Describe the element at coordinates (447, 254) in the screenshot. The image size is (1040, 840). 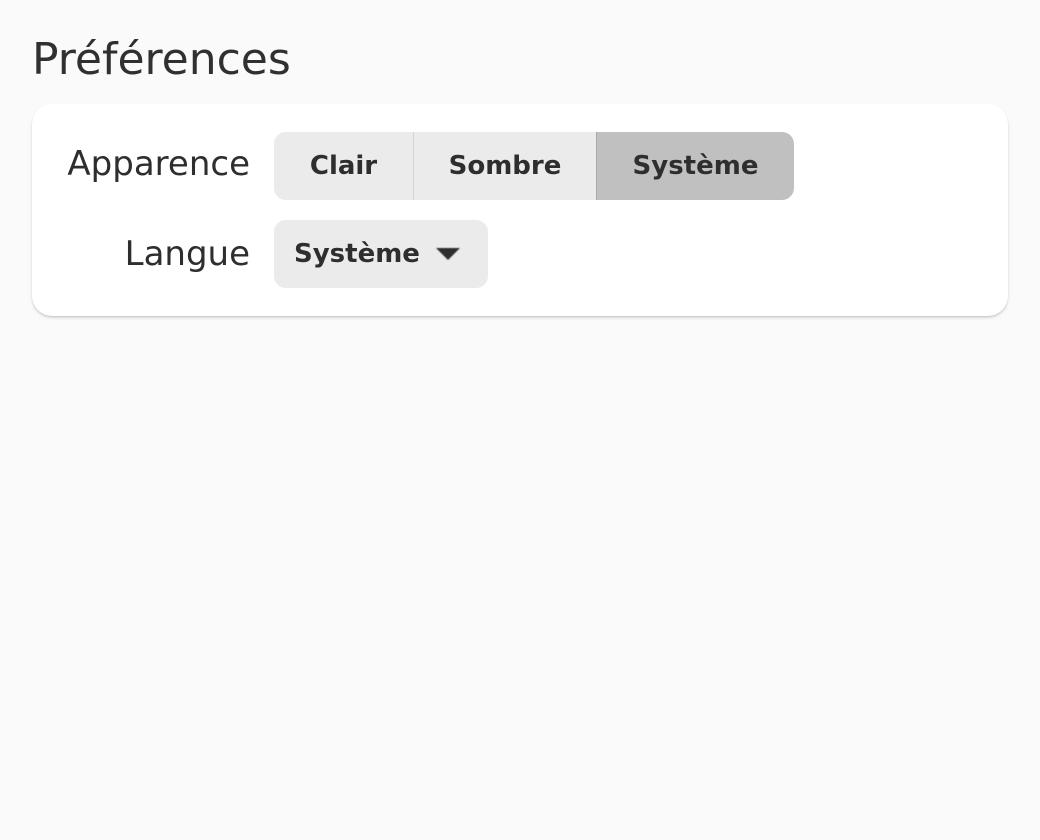
I see `chevron-down-icon` at that location.